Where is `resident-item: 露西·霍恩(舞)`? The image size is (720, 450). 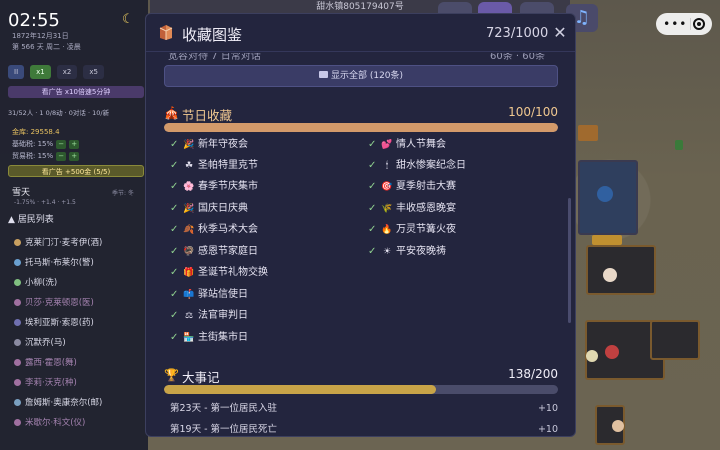
resident-item: 露西·霍恩(舞) is located at coordinates (45, 362).